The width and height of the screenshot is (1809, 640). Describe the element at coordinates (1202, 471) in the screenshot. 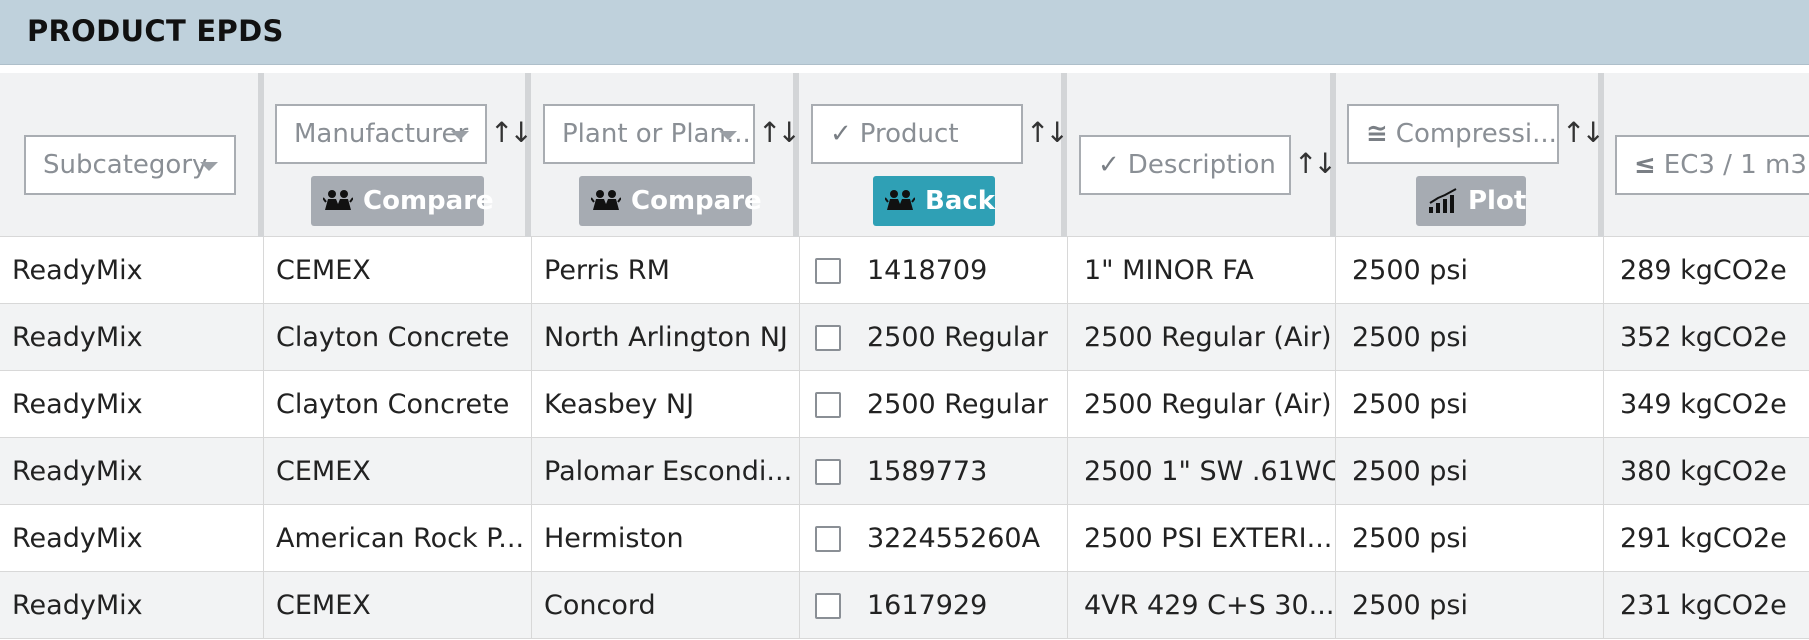

I see `description-cell: 2500 1" SW .61WC` at that location.